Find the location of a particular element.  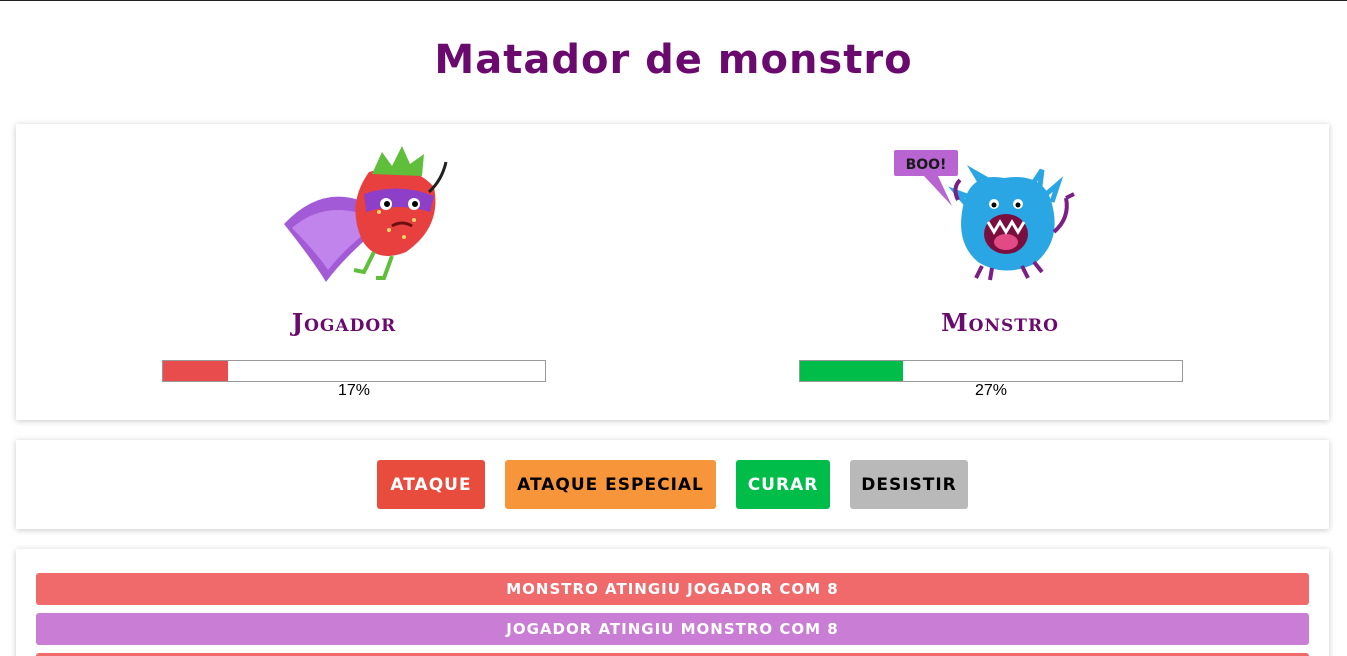

blue-monster-icon: BOO! is located at coordinates (984, 215).